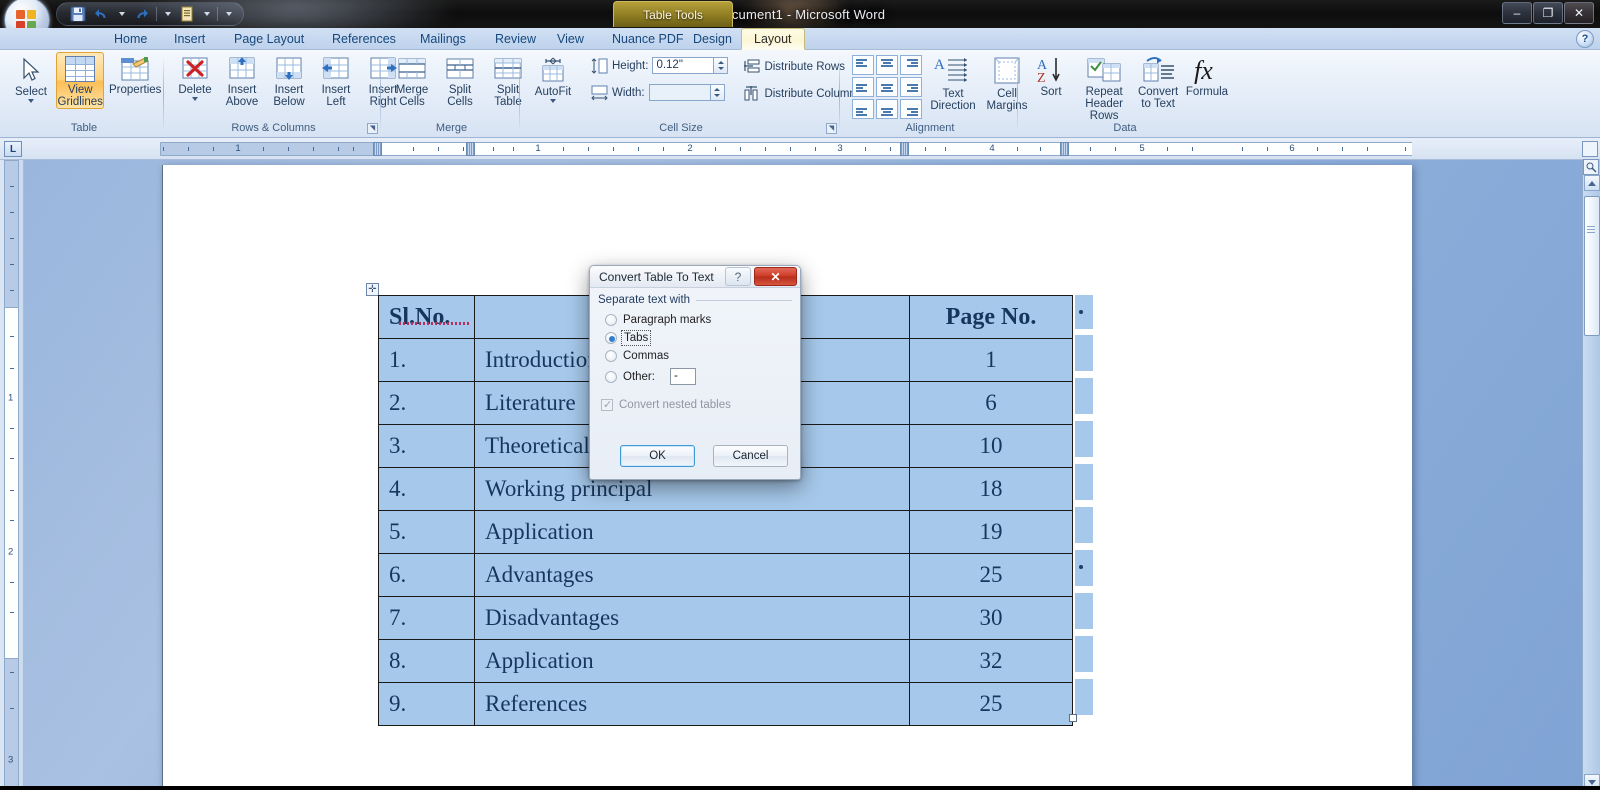  What do you see at coordinates (725, 575) in the screenshot?
I see `table-row: 6. Advantages 25` at bounding box center [725, 575].